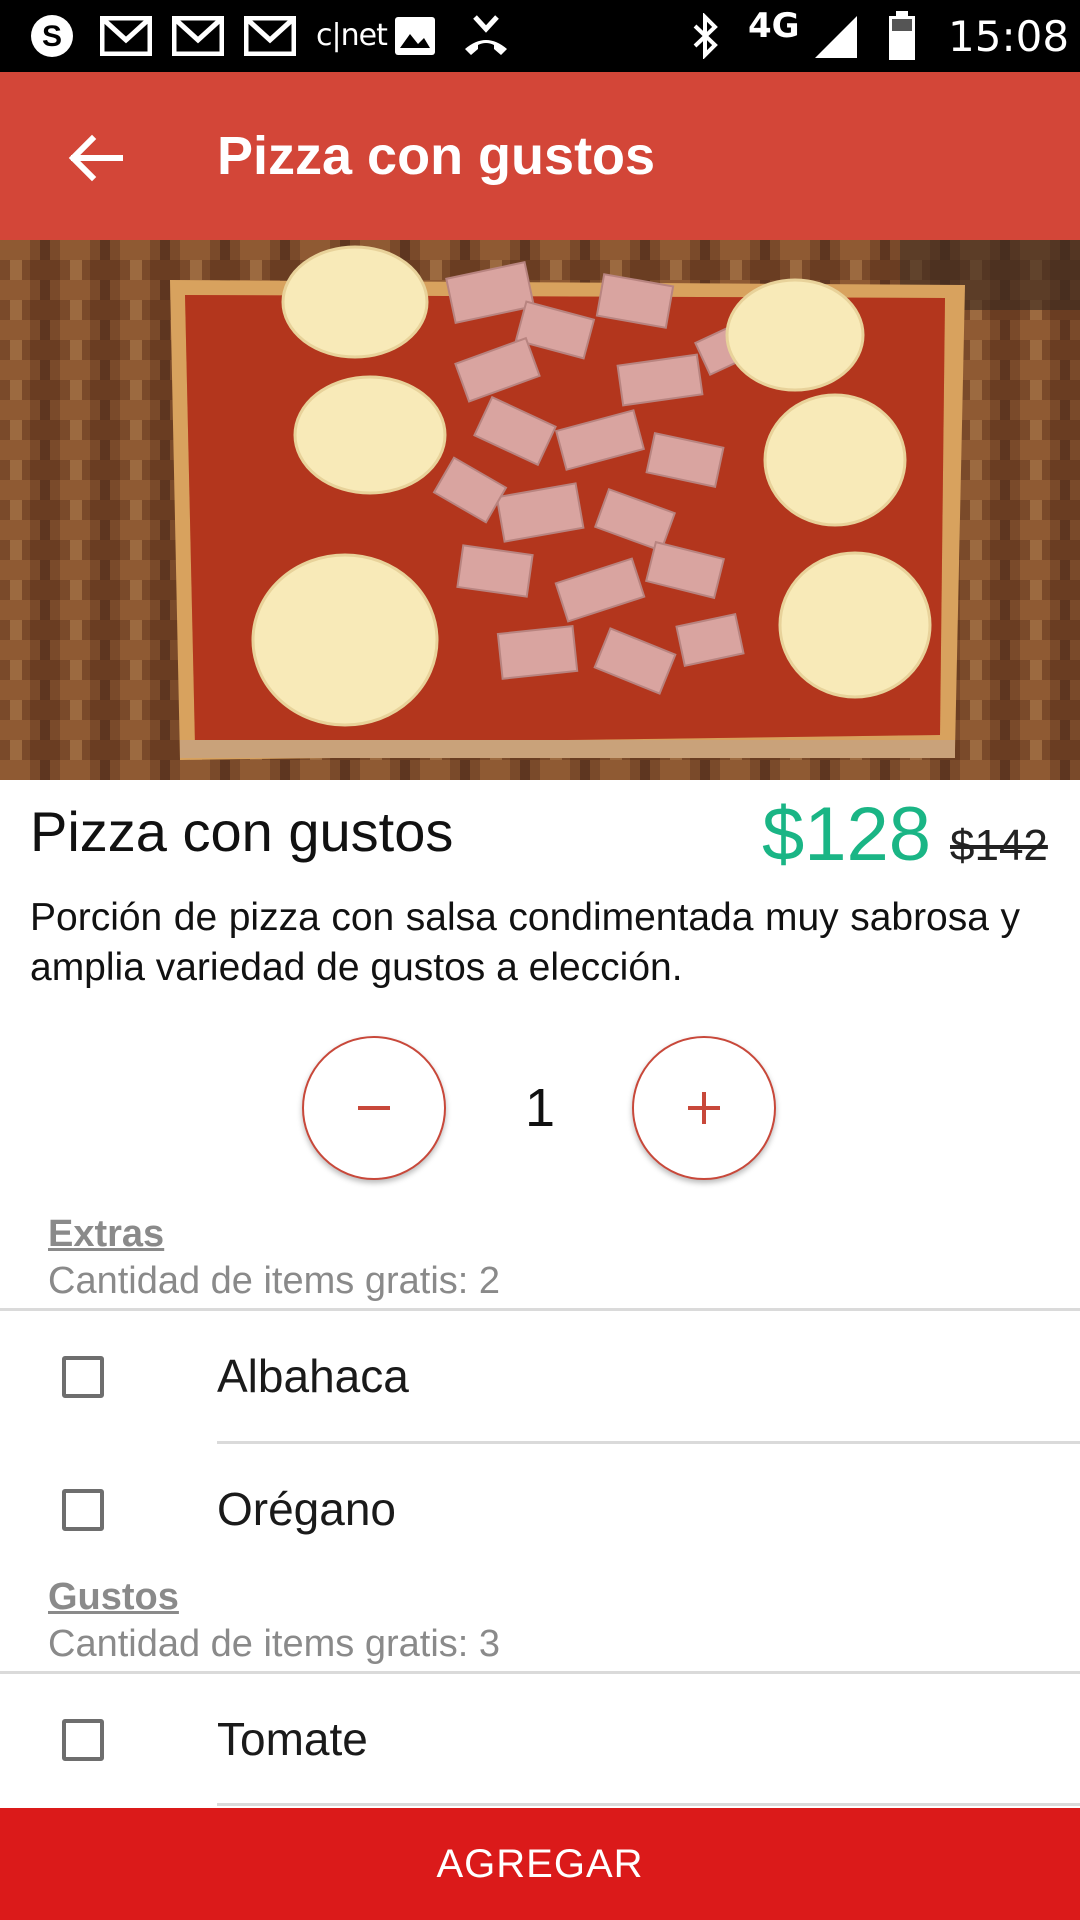  I want to click on checkbox-tomate, so click(83, 1740).